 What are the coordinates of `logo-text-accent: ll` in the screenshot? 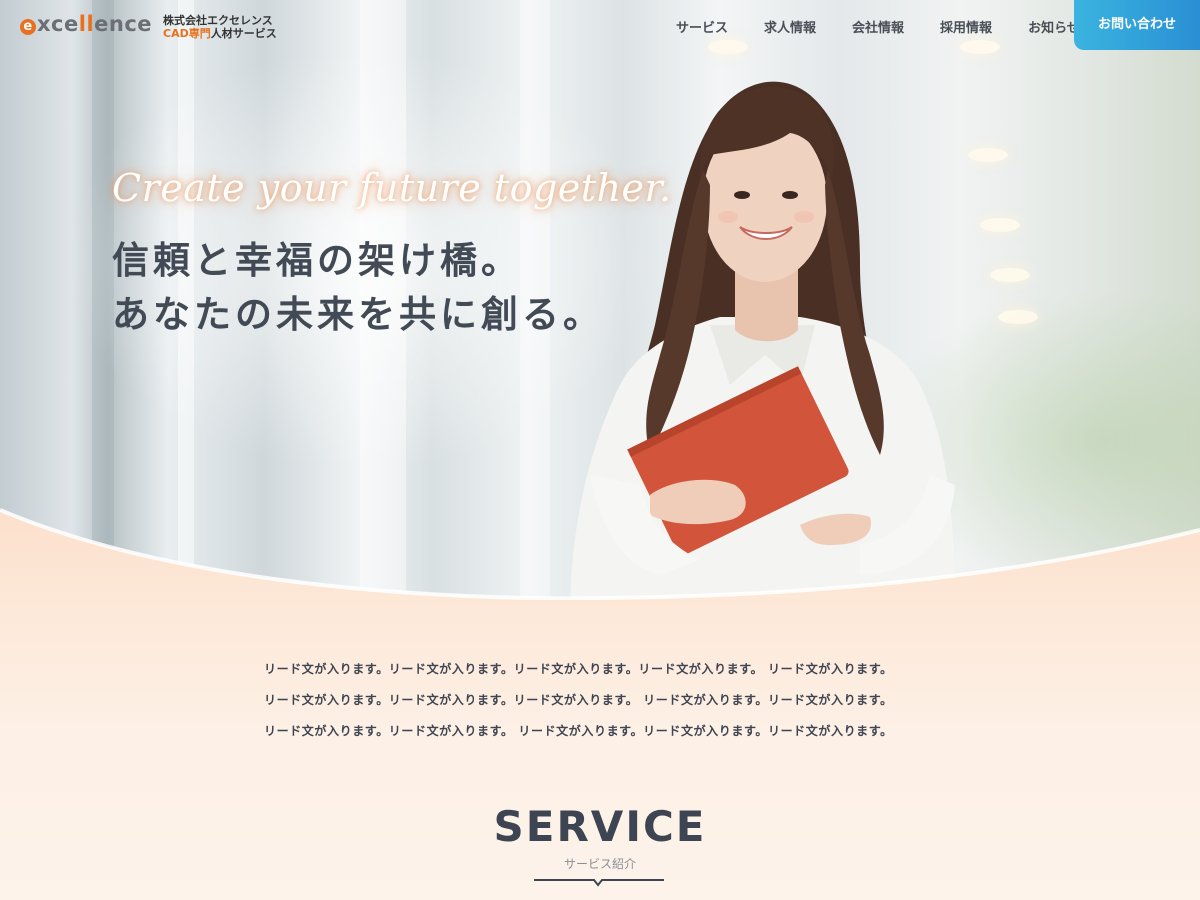 It's located at (86, 24).